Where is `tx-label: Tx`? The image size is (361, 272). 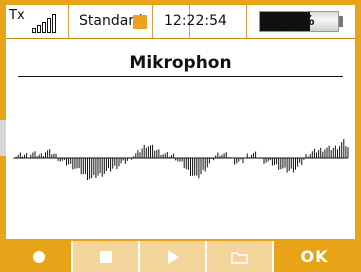 tx-label: Tx is located at coordinates (17, 15).